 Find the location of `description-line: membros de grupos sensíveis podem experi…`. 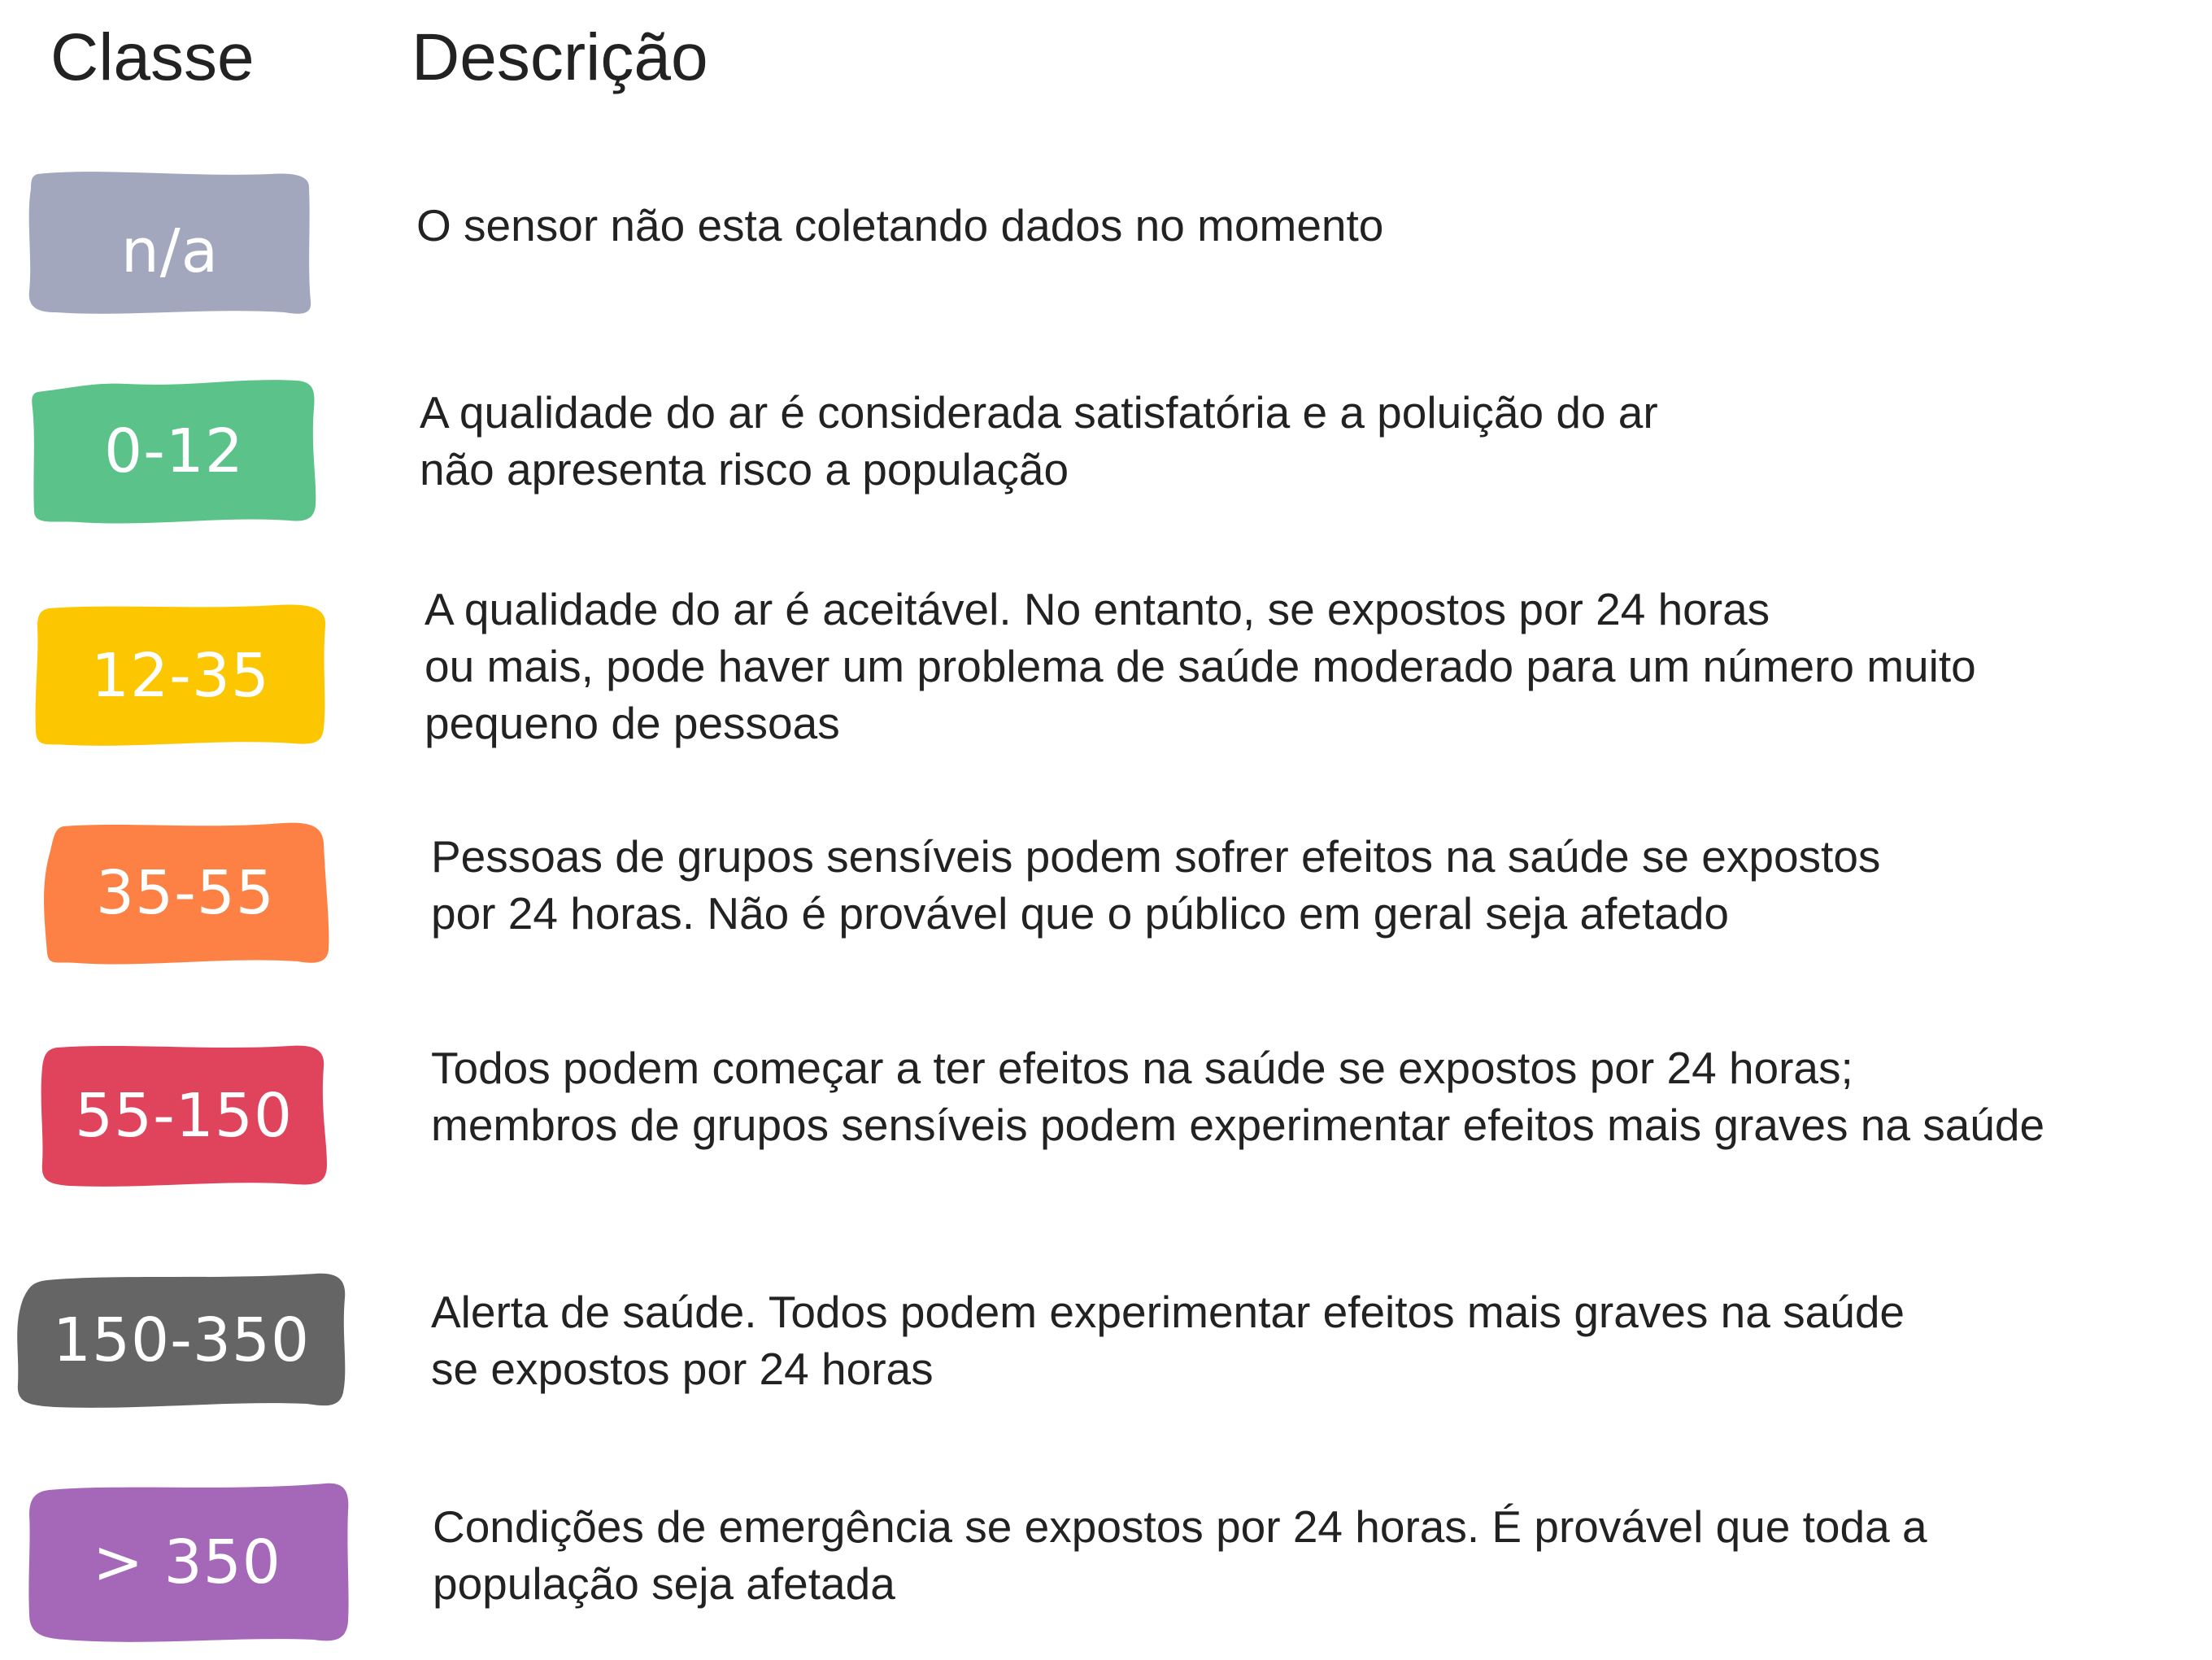

description-line: membros de grupos sensíveis podem experi… is located at coordinates (1238, 1125).